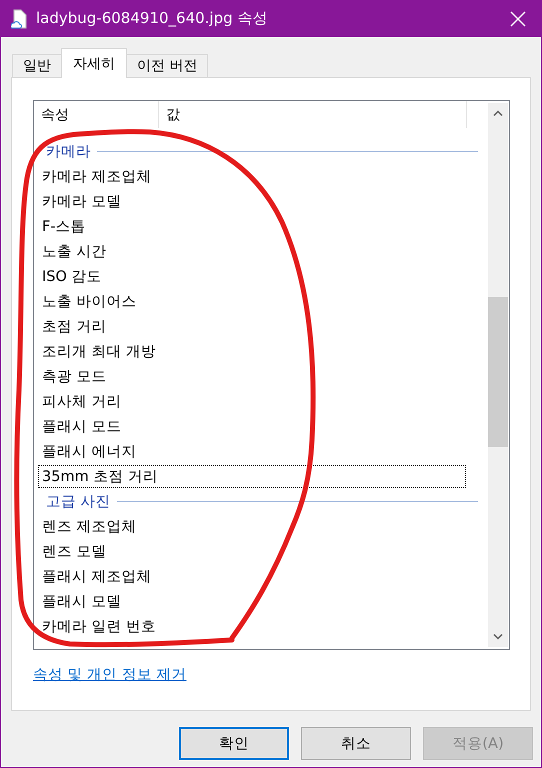  Describe the element at coordinates (250, 176) in the screenshot. I see `property-row: 카메라 제조업체` at that location.